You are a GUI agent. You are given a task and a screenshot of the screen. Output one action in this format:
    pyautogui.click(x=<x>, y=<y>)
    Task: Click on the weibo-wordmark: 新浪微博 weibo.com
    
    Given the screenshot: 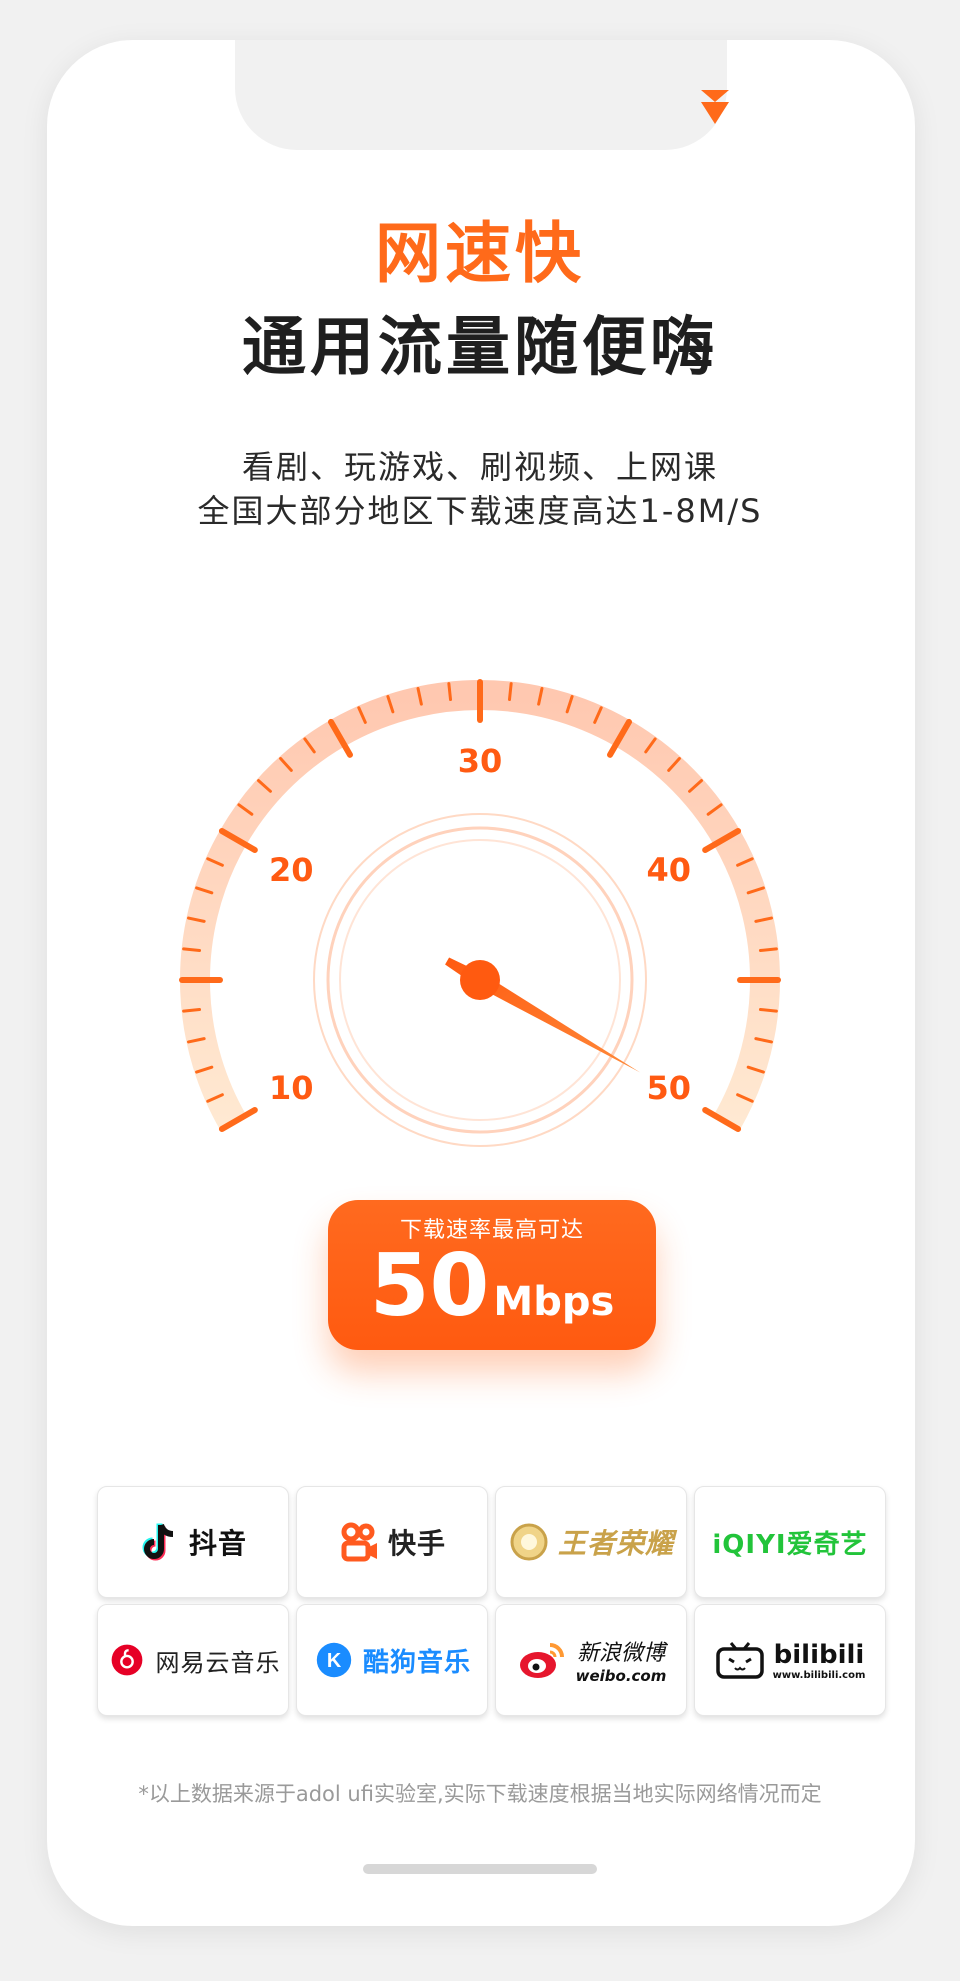 What is the action you would take?
    pyautogui.click(x=621, y=1660)
    